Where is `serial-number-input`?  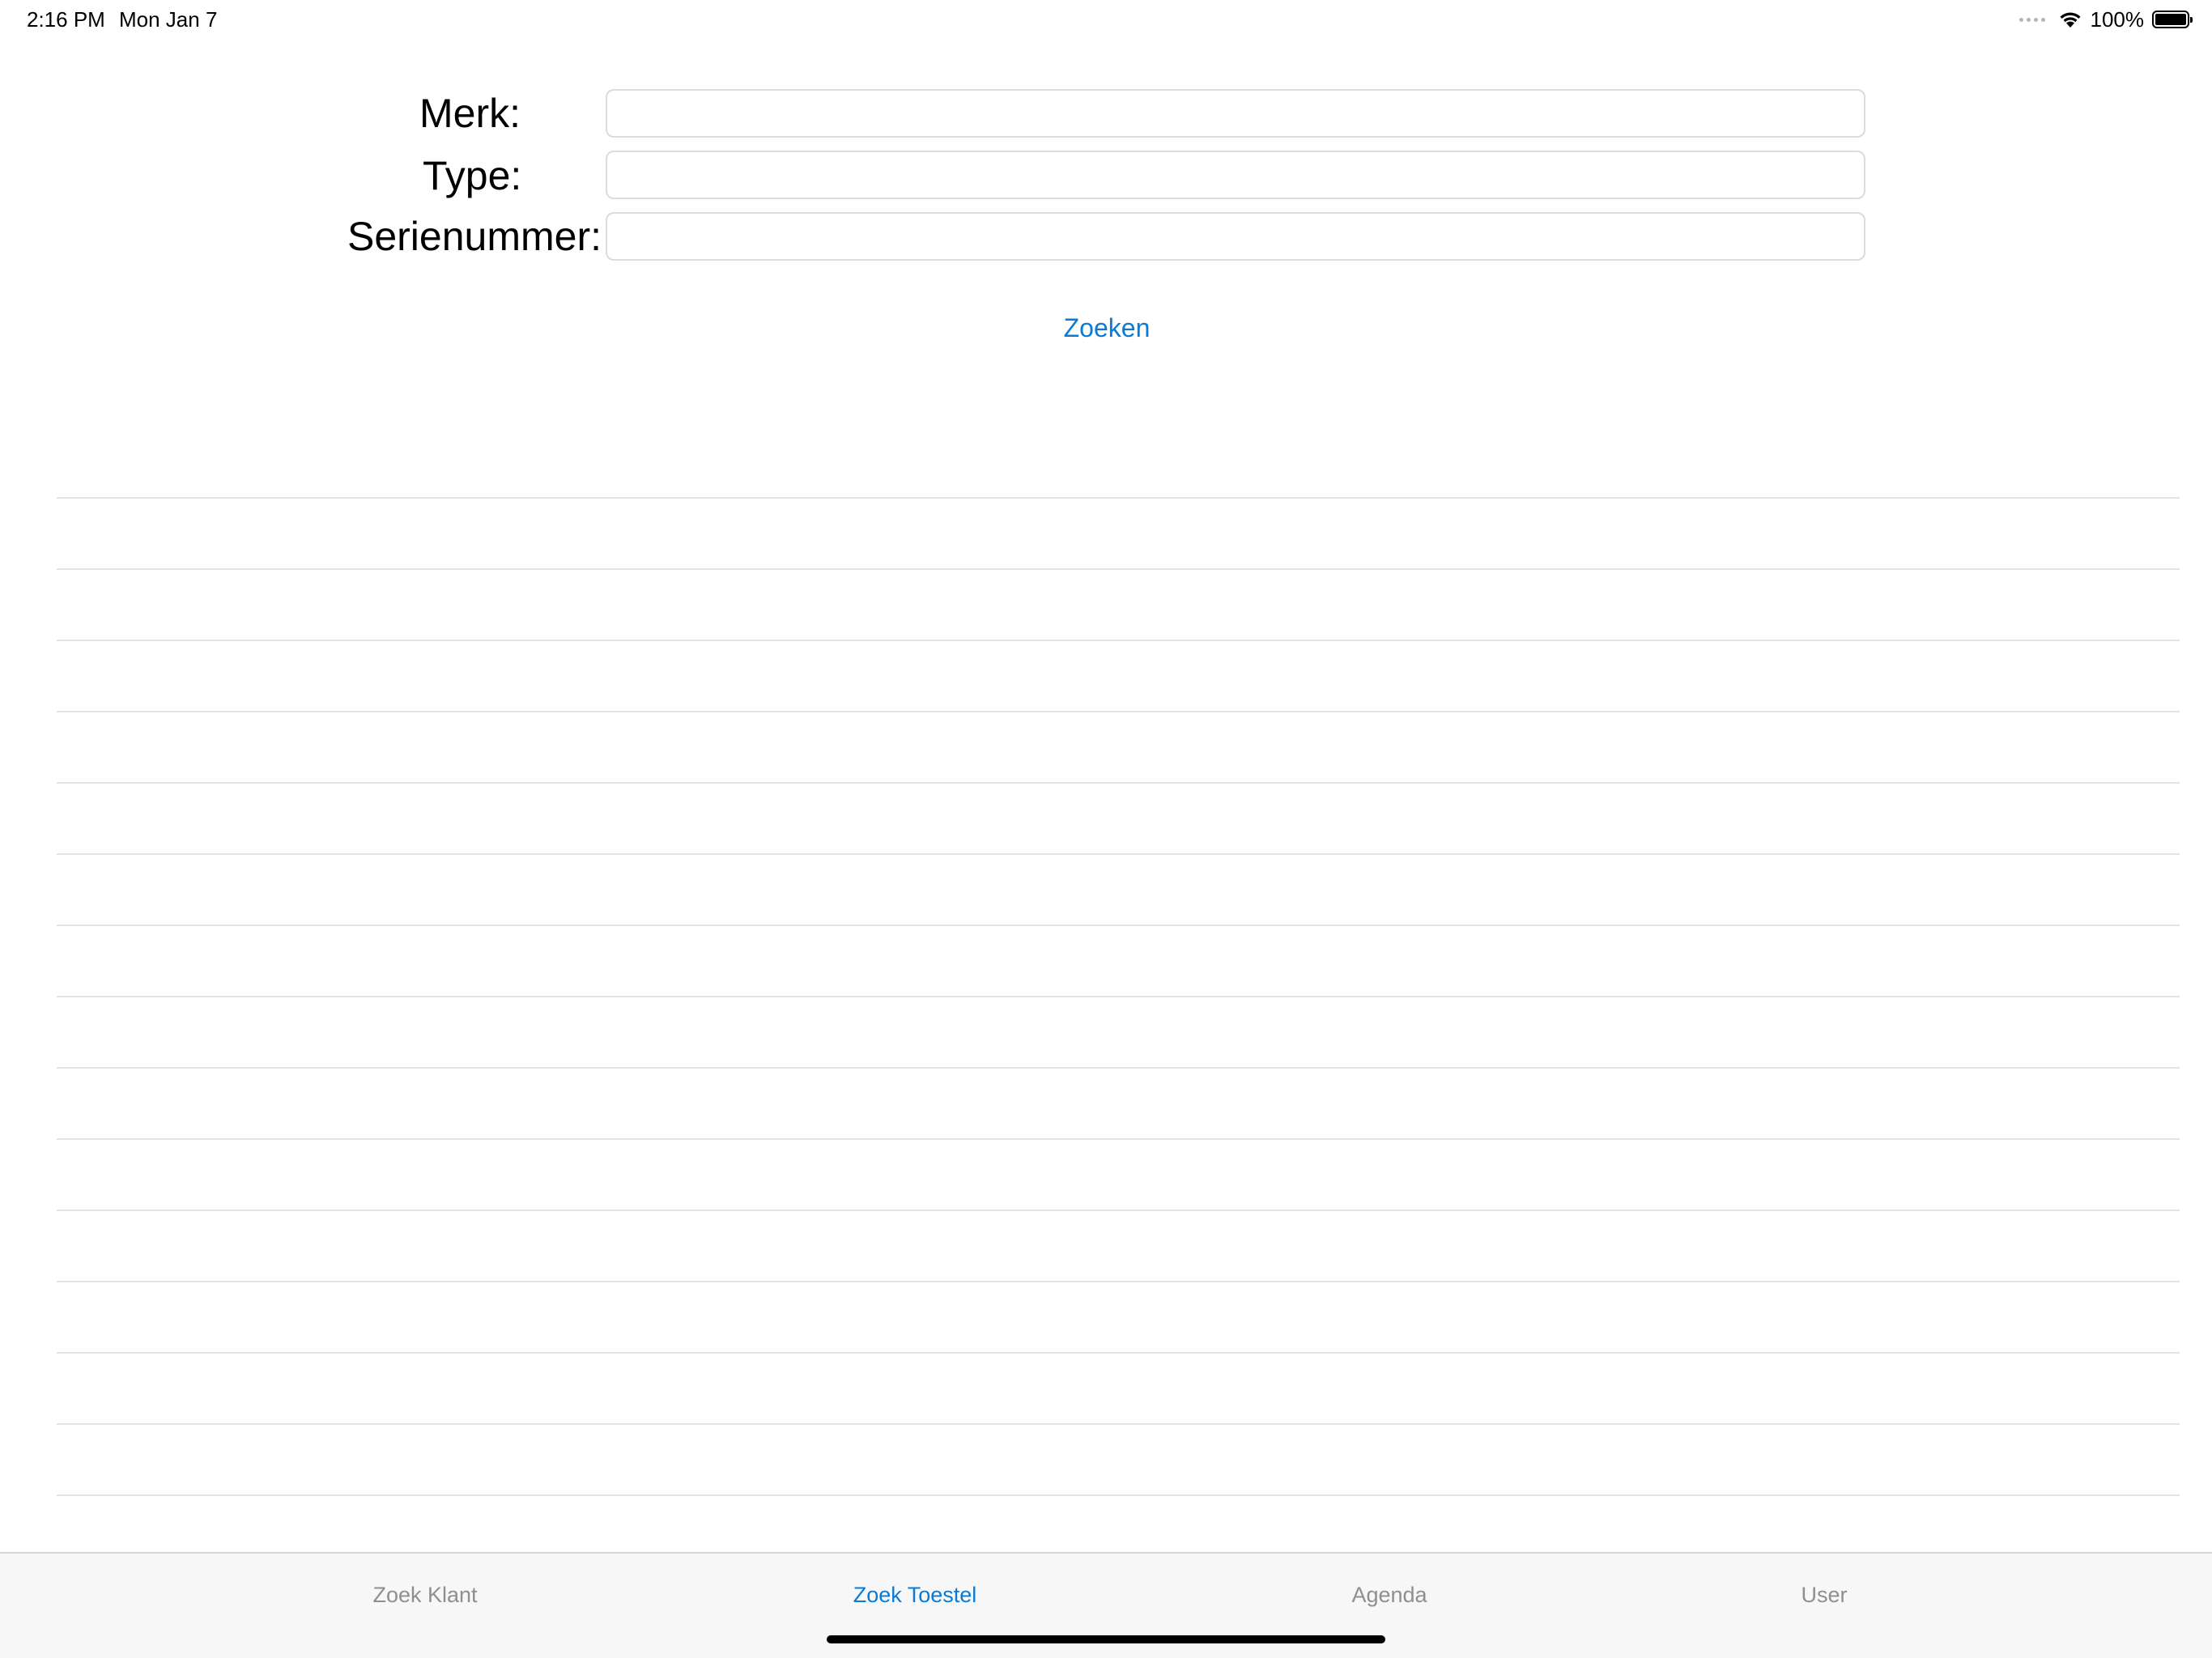 serial-number-input is located at coordinates (1236, 236).